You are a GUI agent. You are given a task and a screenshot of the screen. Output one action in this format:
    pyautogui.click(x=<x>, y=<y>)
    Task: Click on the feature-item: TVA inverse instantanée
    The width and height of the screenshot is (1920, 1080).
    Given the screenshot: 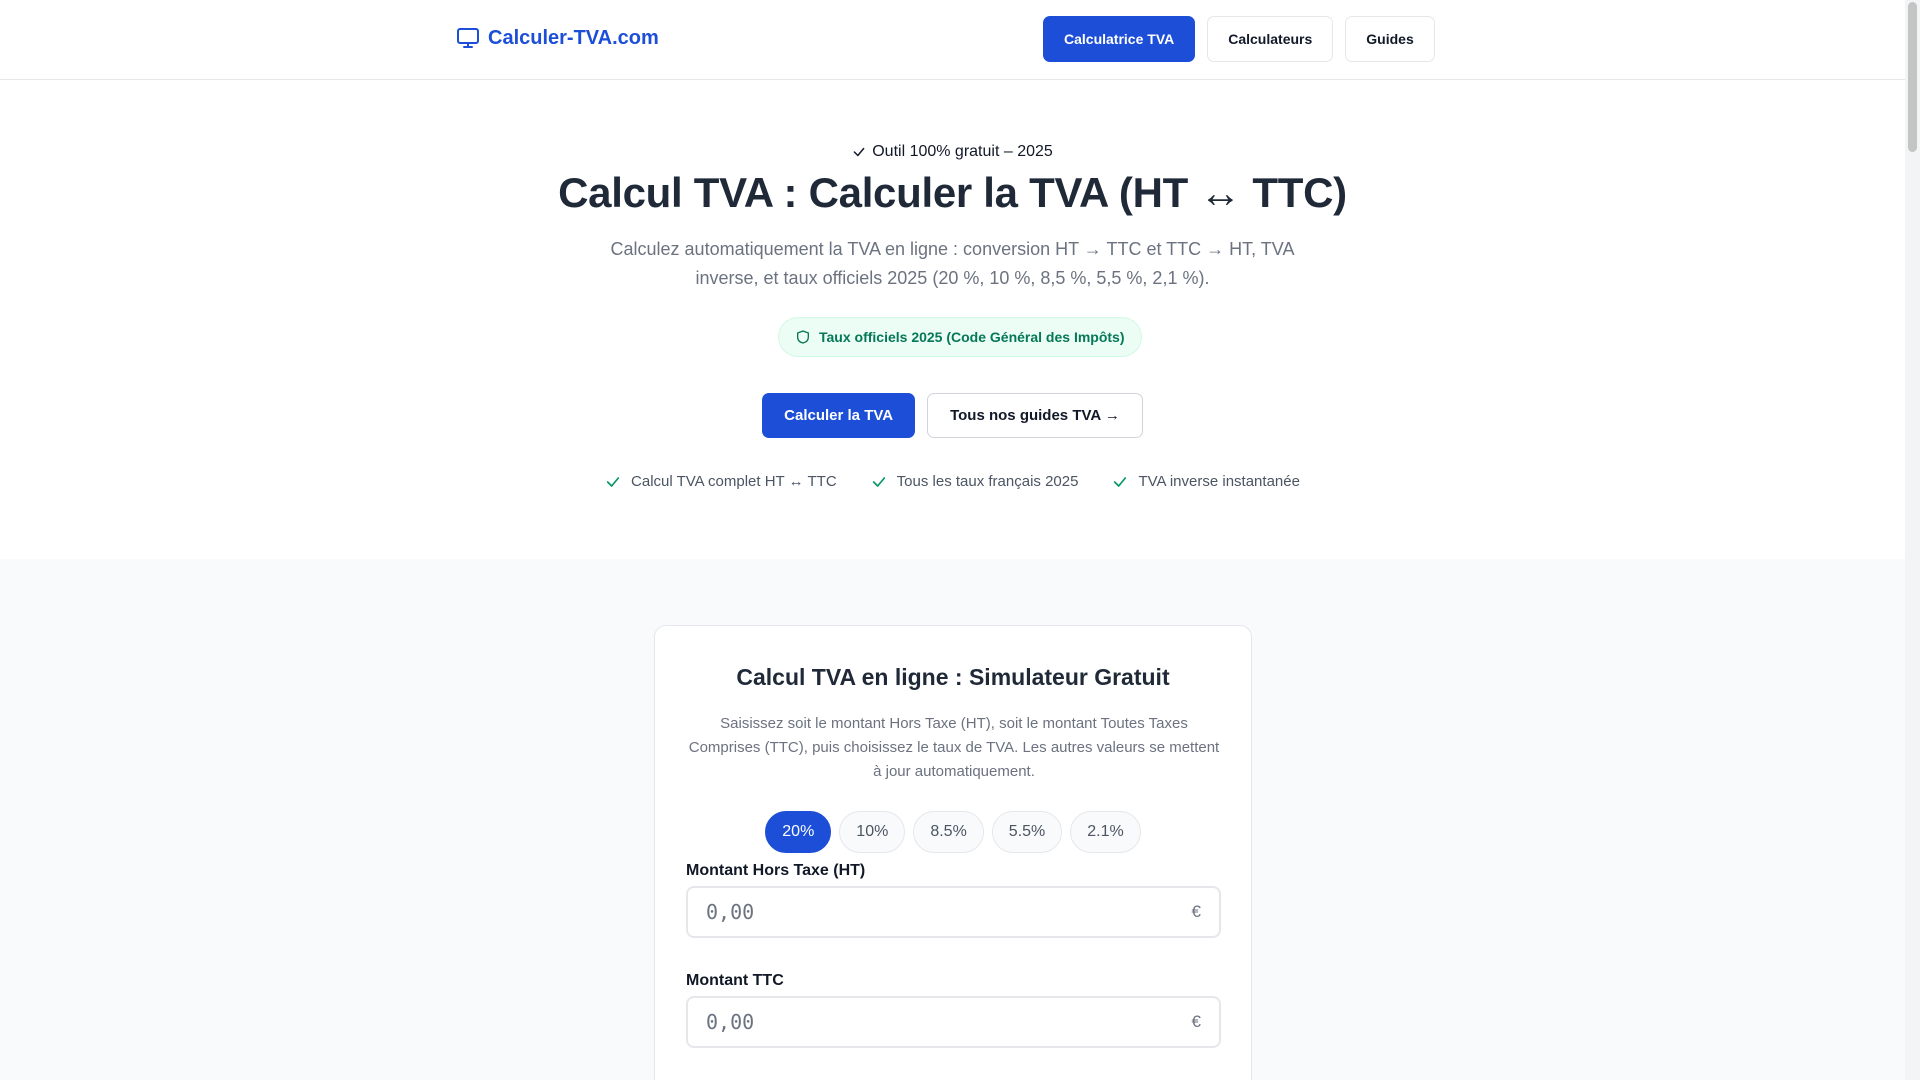 What is the action you would take?
    pyautogui.click(x=1206, y=481)
    